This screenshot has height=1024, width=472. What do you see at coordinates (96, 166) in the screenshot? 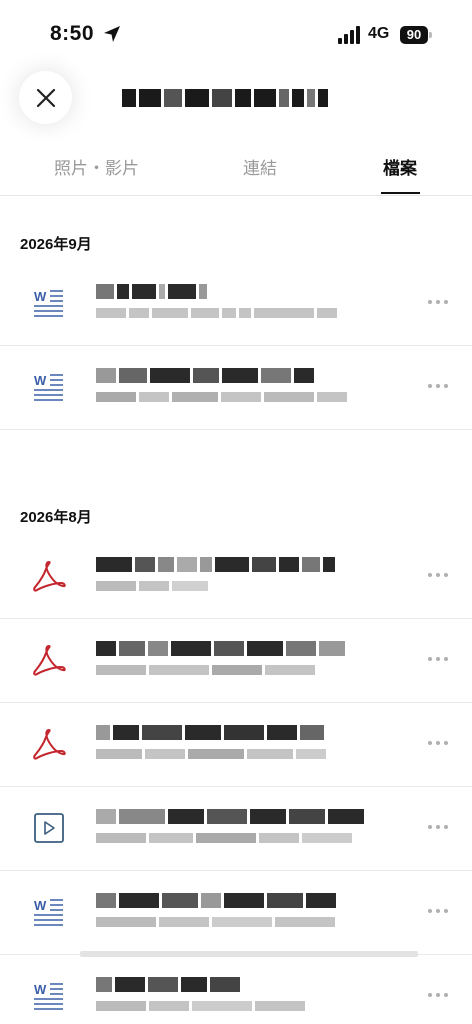
I see `tab-photos-videos: 照片・影片` at bounding box center [96, 166].